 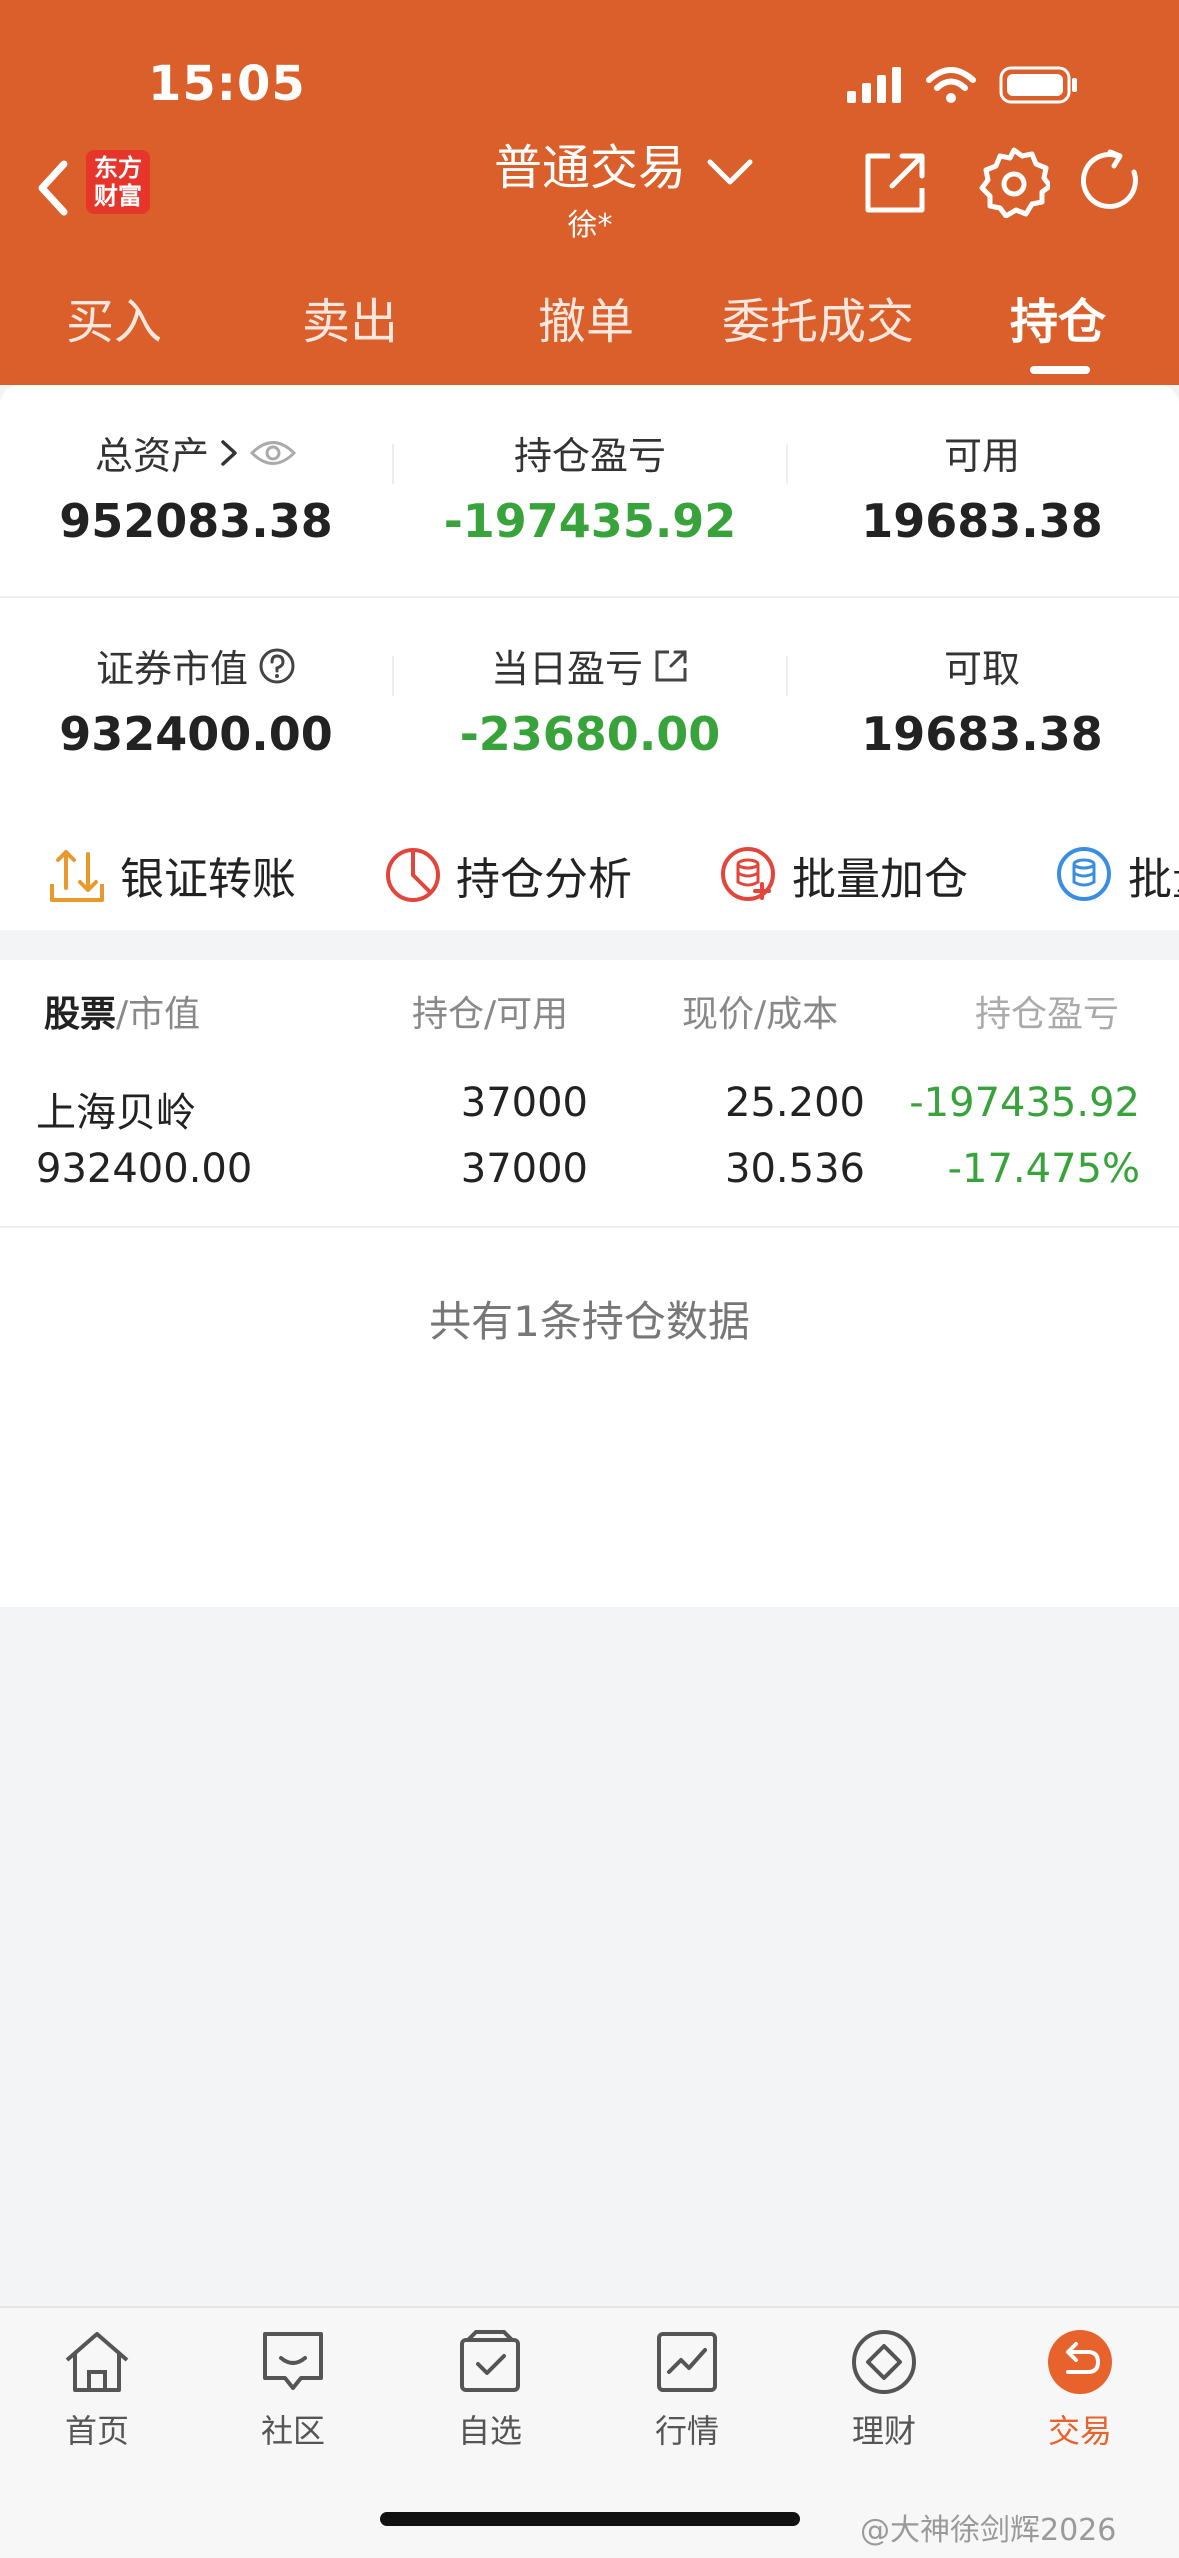 I want to click on position-pnl-label: 持仓盈亏, so click(x=589, y=456).